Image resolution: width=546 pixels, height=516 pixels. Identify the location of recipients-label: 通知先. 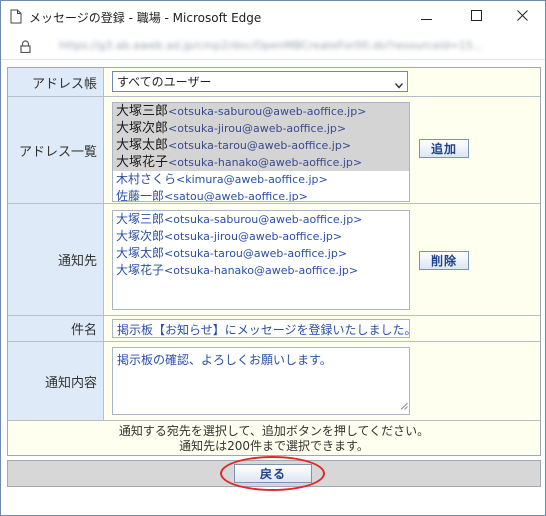
(56, 259).